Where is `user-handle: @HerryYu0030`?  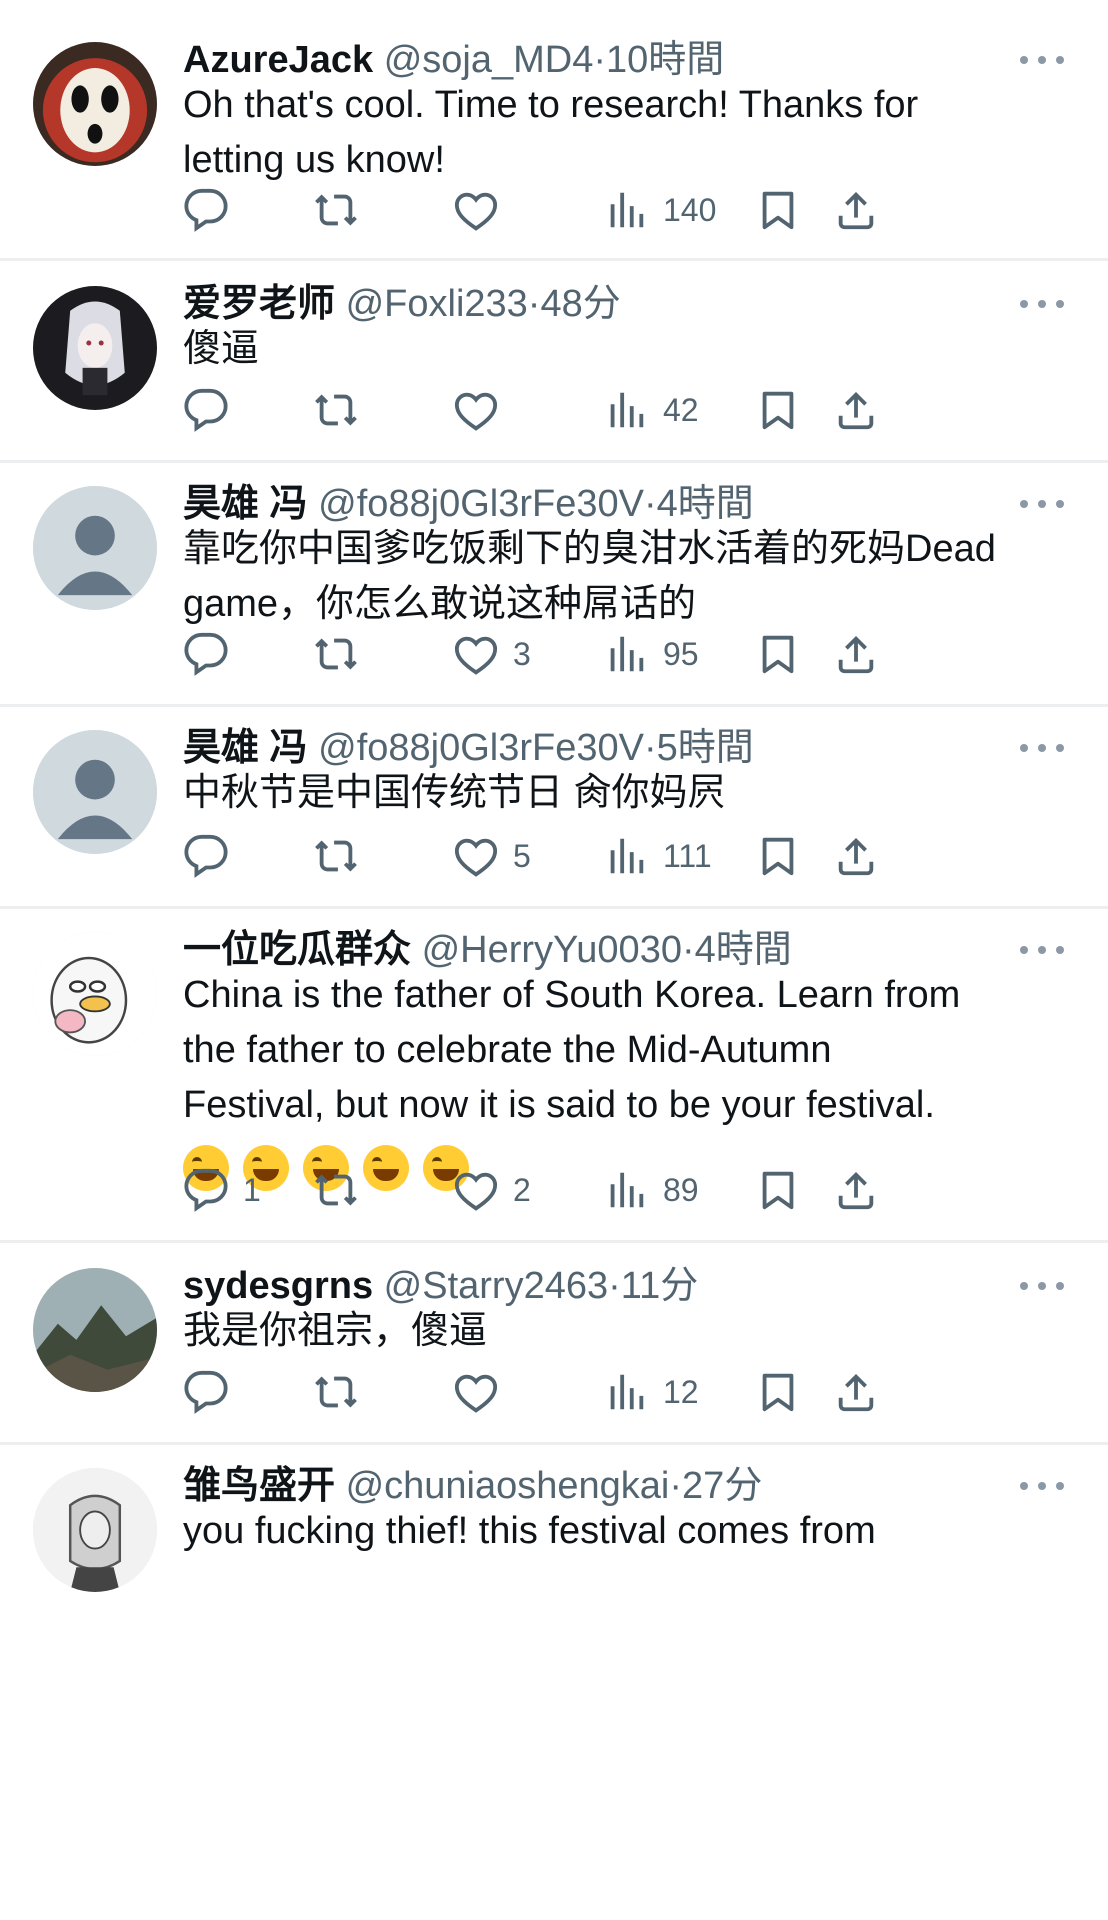 user-handle: @HerryYu0030 is located at coordinates (552, 950).